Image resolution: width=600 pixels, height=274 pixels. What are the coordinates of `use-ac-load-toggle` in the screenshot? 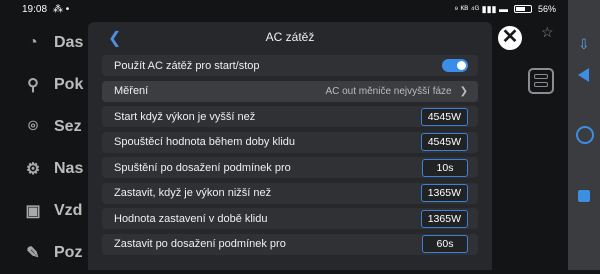 It's located at (455, 65).